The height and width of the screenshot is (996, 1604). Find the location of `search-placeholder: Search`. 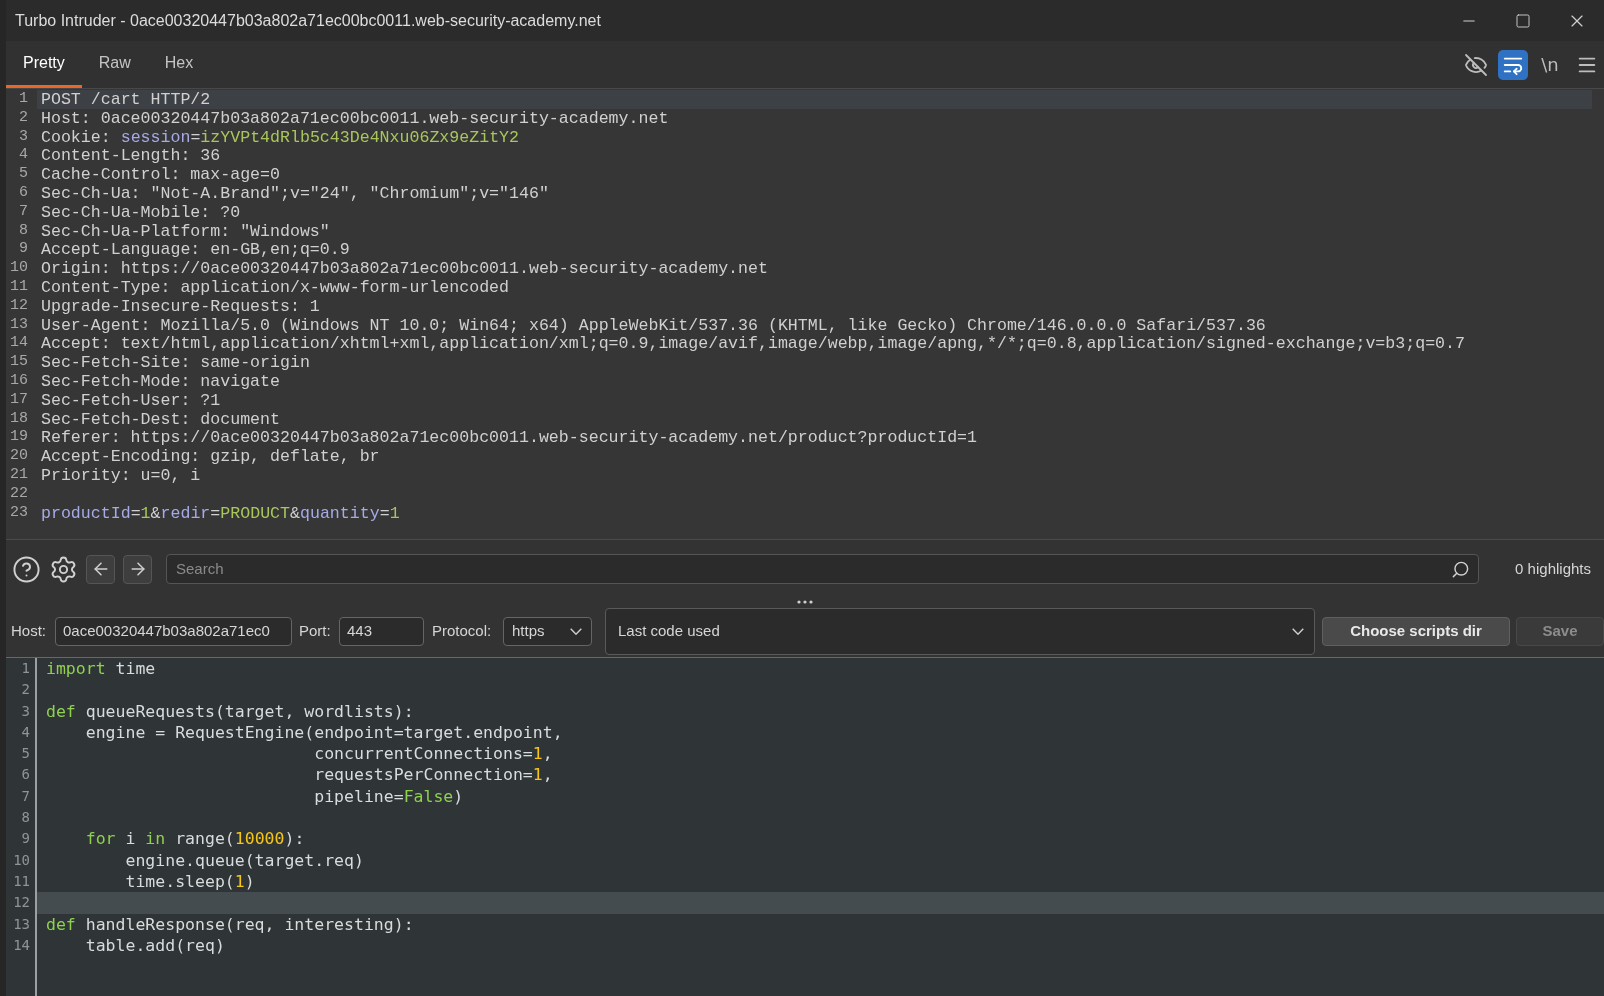

search-placeholder: Search is located at coordinates (200, 568).